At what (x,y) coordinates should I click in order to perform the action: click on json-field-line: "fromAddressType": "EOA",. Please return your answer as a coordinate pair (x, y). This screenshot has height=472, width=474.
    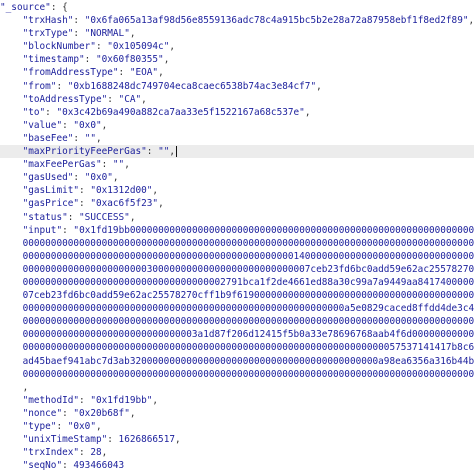
    Looking at the image, I should click on (93, 73).